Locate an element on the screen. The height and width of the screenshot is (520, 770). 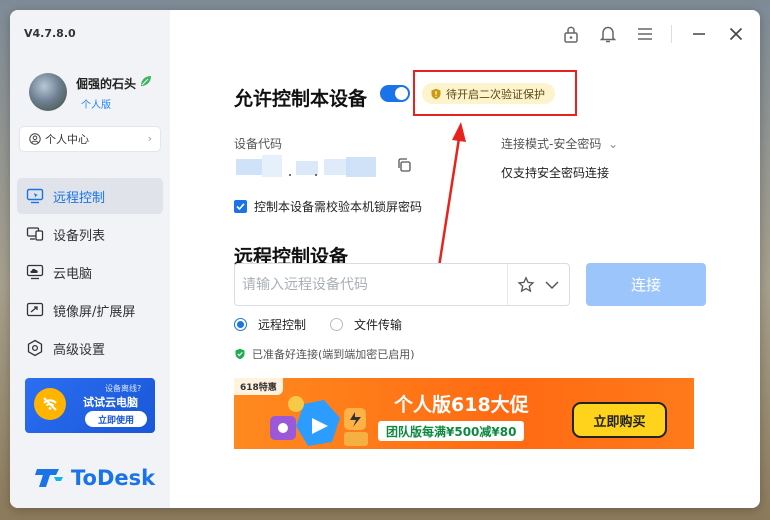
radio-label: 文件传输 is located at coordinates (378, 325).